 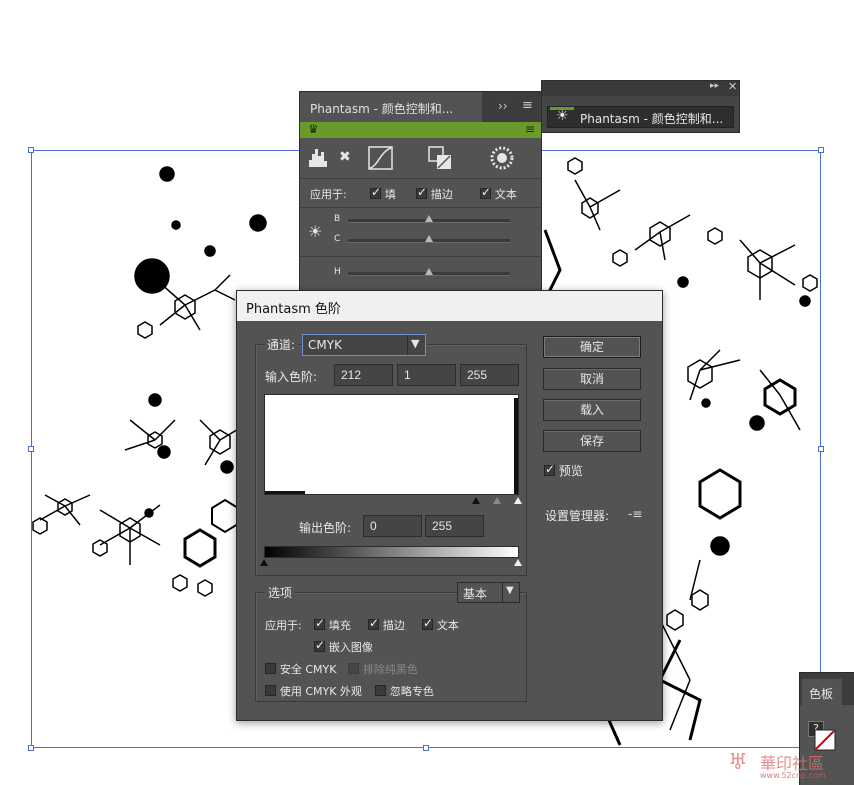 What do you see at coordinates (518, 562) in the screenshot?
I see `output-white-slider` at bounding box center [518, 562].